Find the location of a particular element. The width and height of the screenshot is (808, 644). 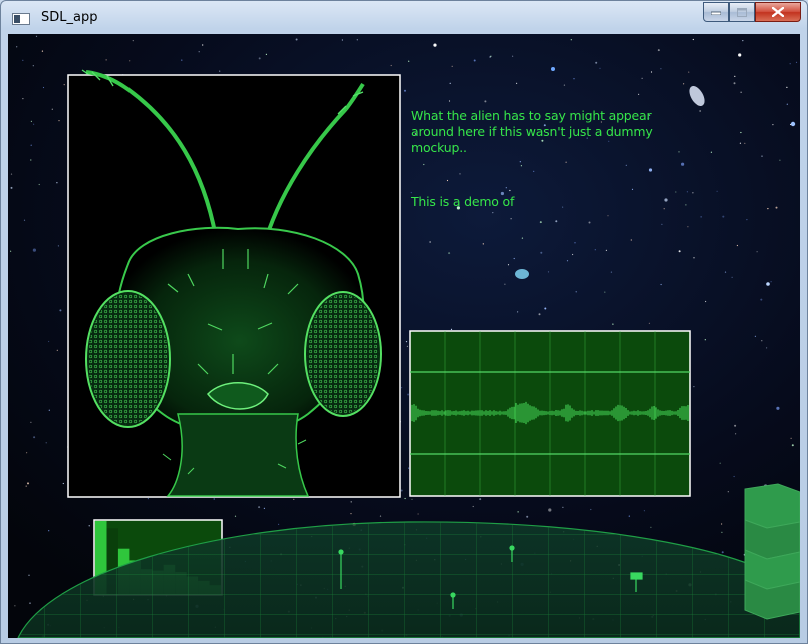

minimize-button is located at coordinates (716, 12).